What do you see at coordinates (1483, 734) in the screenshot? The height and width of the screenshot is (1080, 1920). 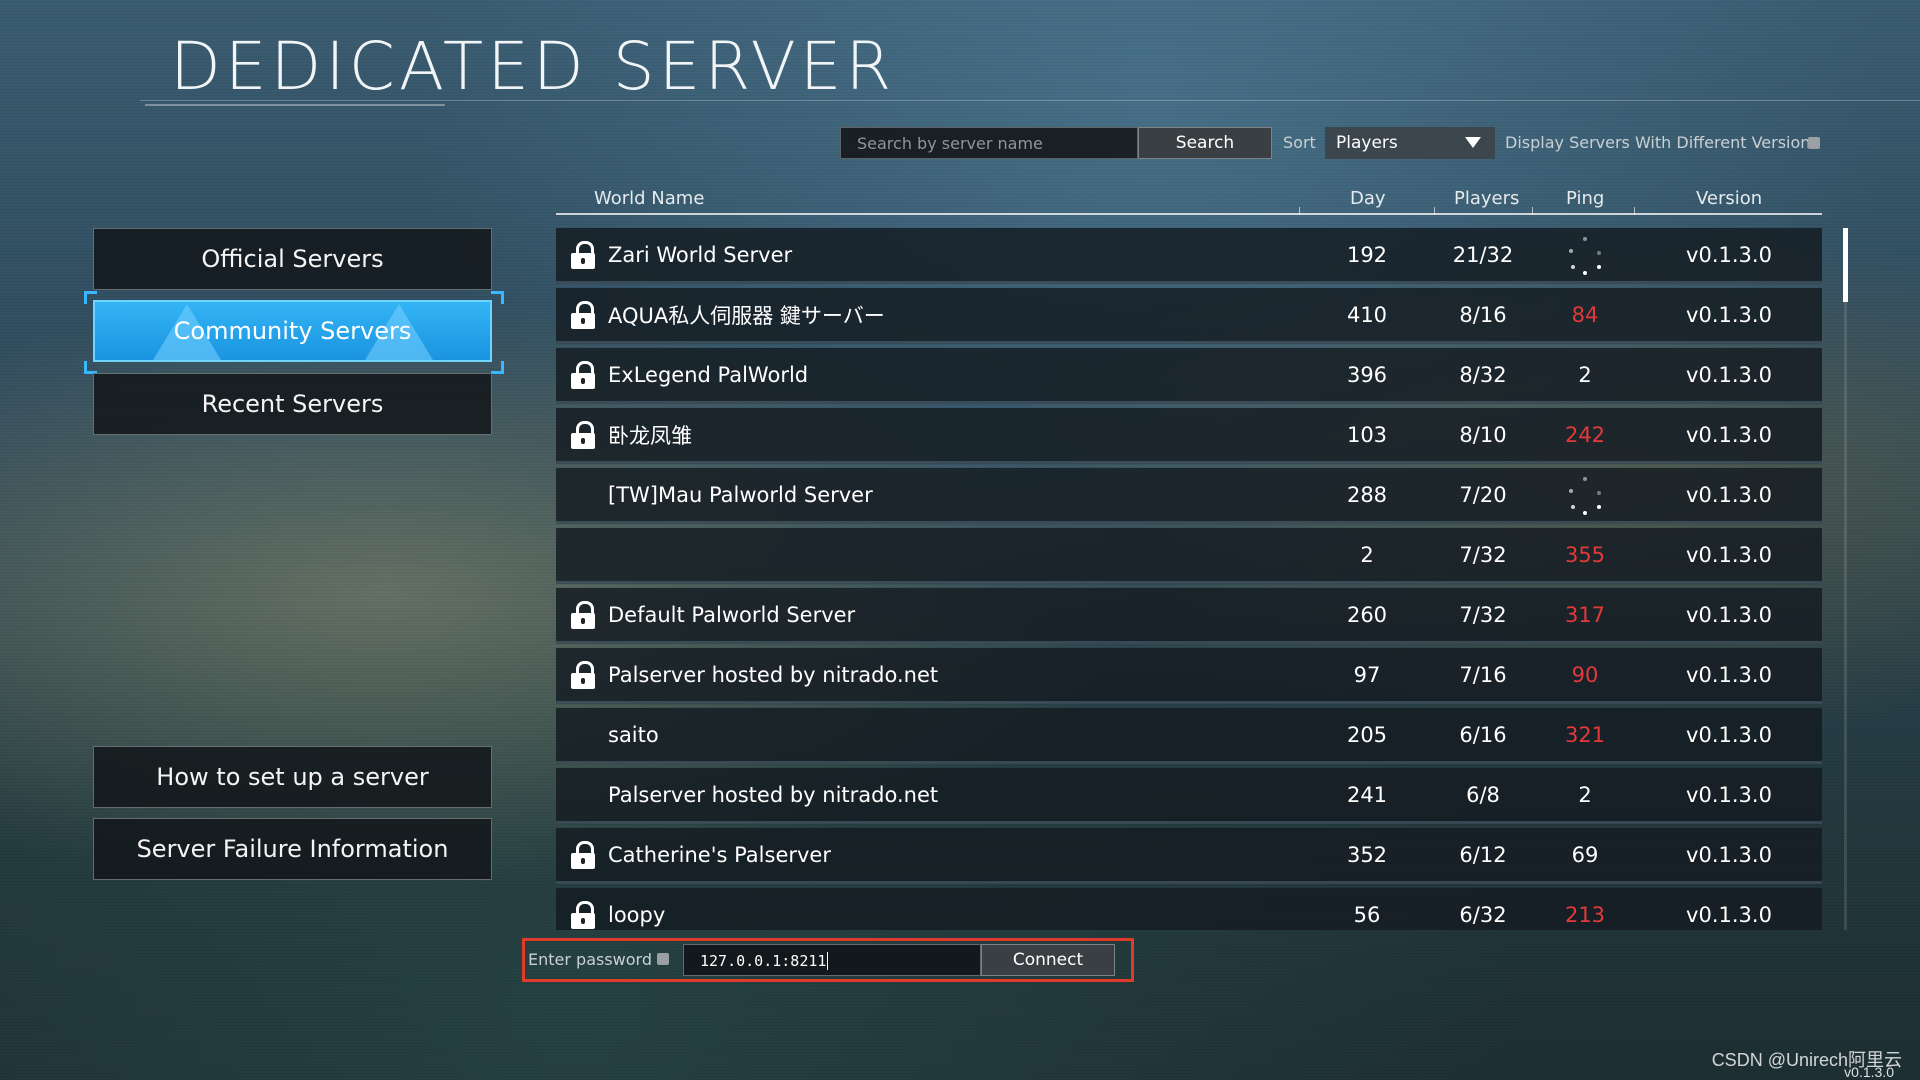 I see `server-players: 6/16` at bounding box center [1483, 734].